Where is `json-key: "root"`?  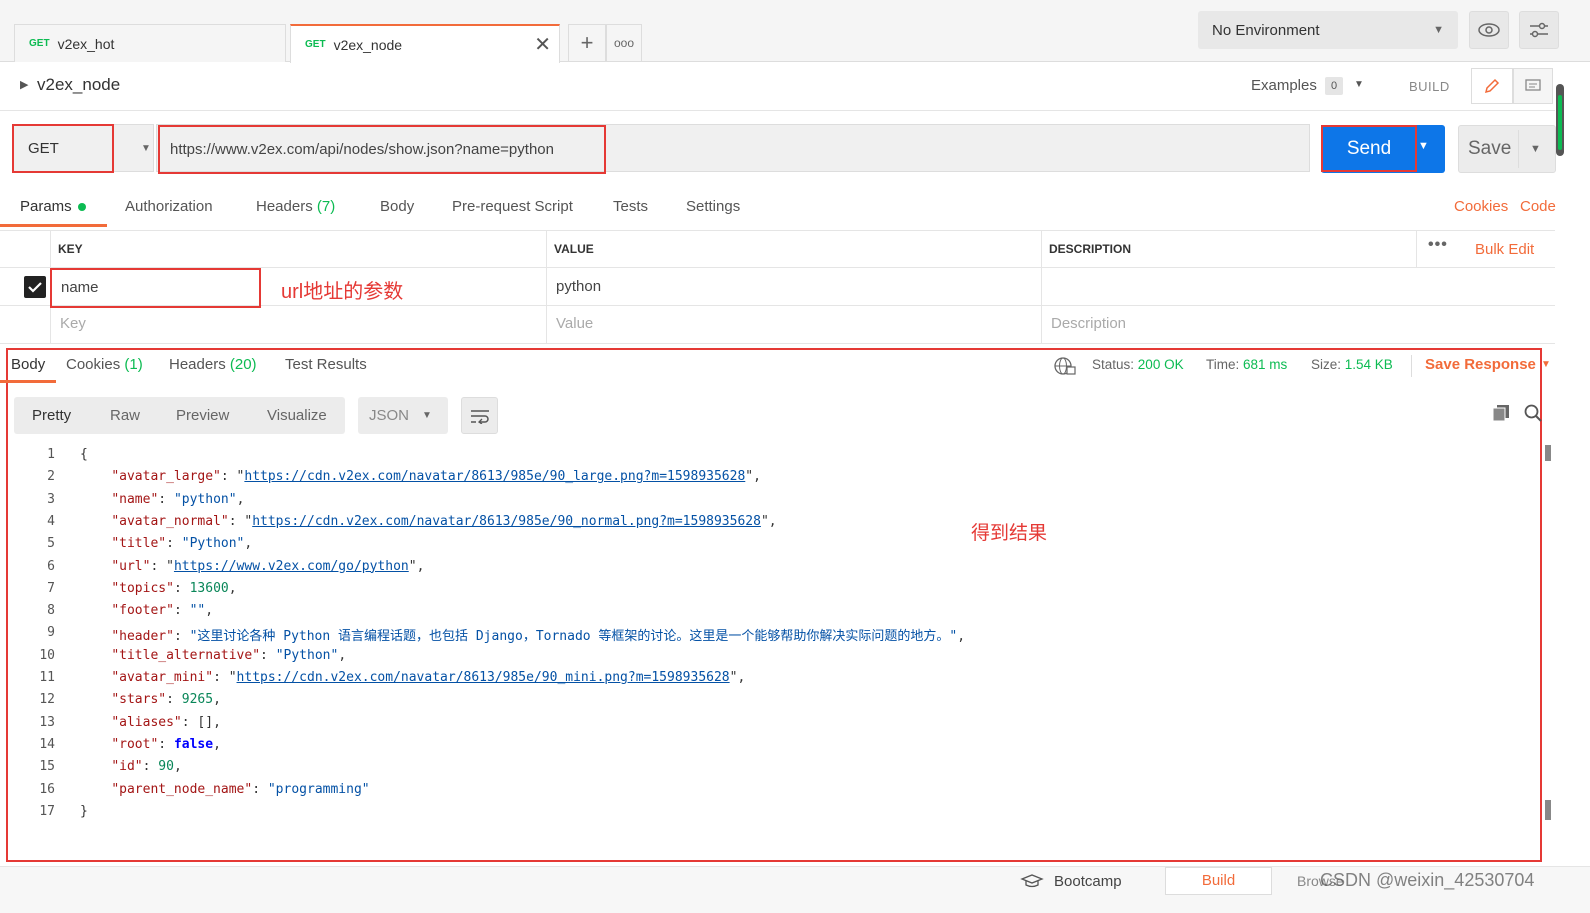
json-key: "root" is located at coordinates (135, 744).